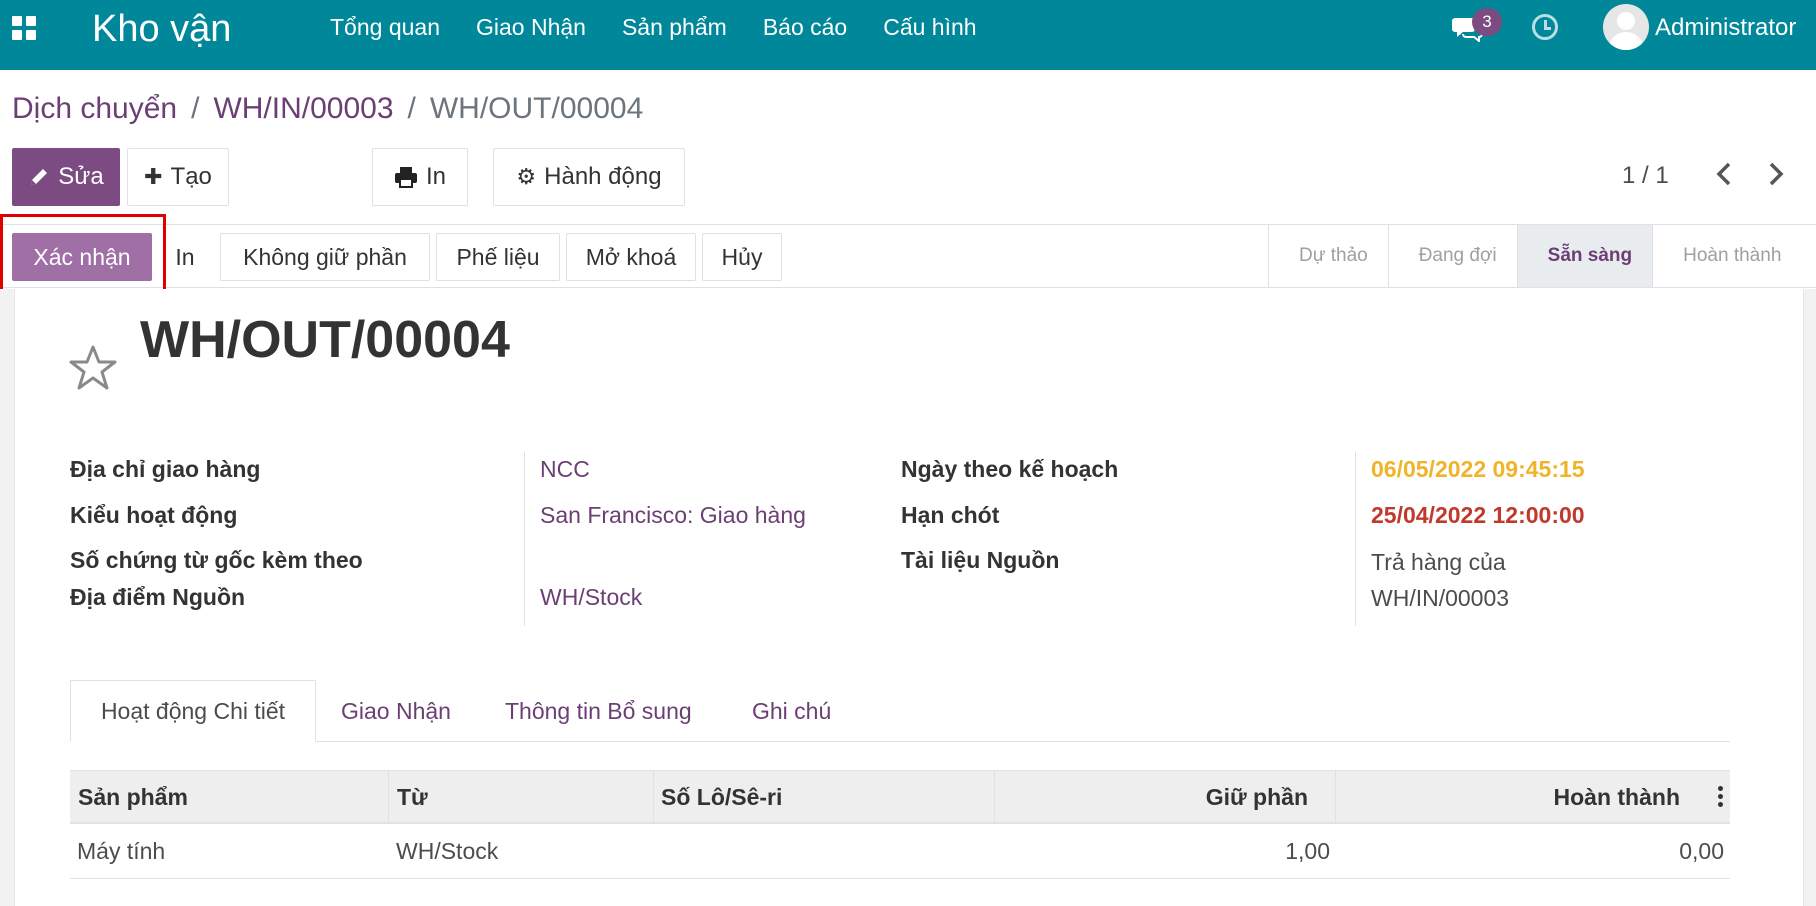 This screenshot has height=906, width=1816. I want to click on menu-item-overview: Tổng quan, so click(385, 27).